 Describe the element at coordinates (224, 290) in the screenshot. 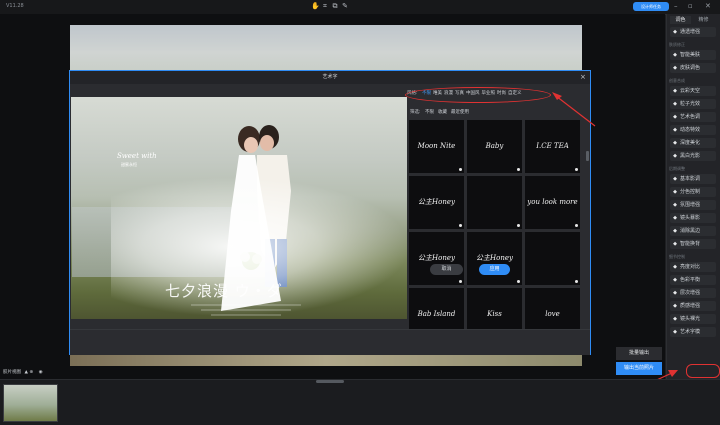

I see `watermark-title: 七夕浪漫 ウ・ダ` at that location.